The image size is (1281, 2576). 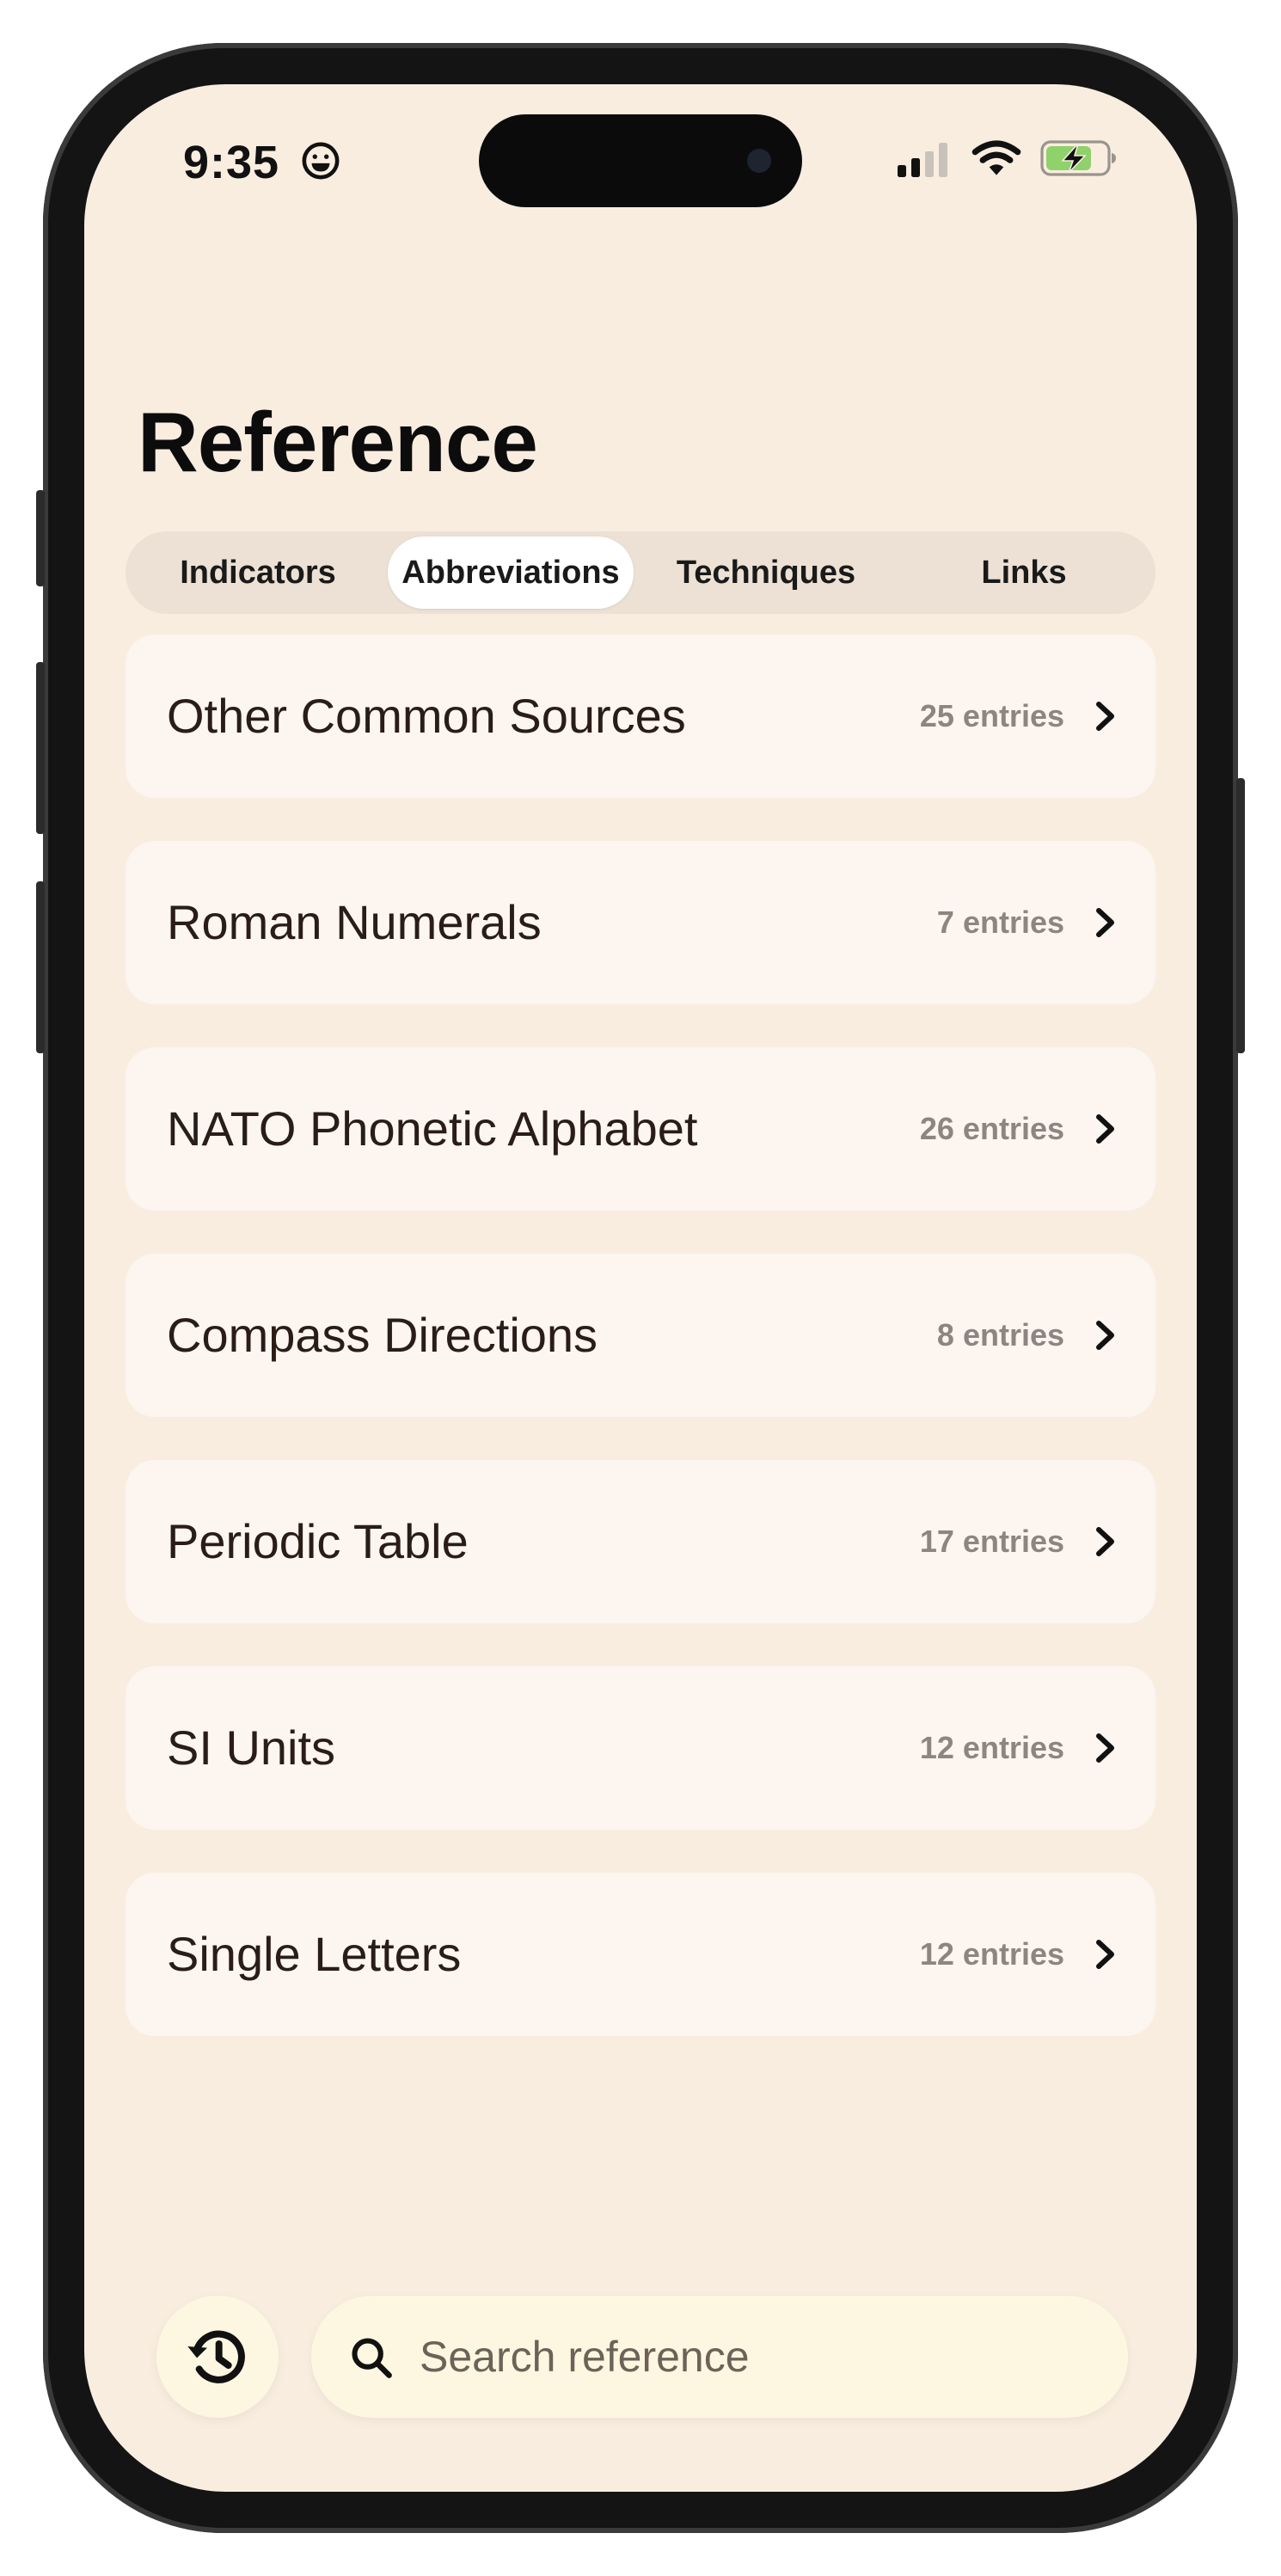 What do you see at coordinates (640, 1336) in the screenshot?
I see `list-item-compass-directions: Compass Directions 8 entries` at bounding box center [640, 1336].